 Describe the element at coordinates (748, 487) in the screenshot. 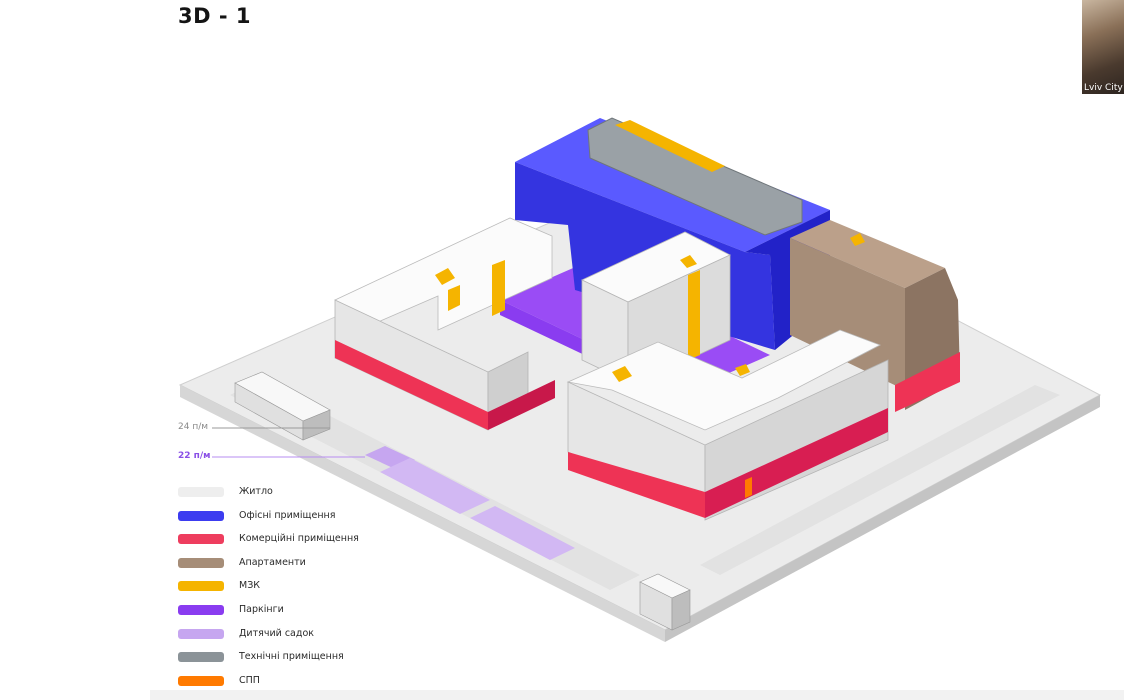

I see `front-block-spp` at that location.